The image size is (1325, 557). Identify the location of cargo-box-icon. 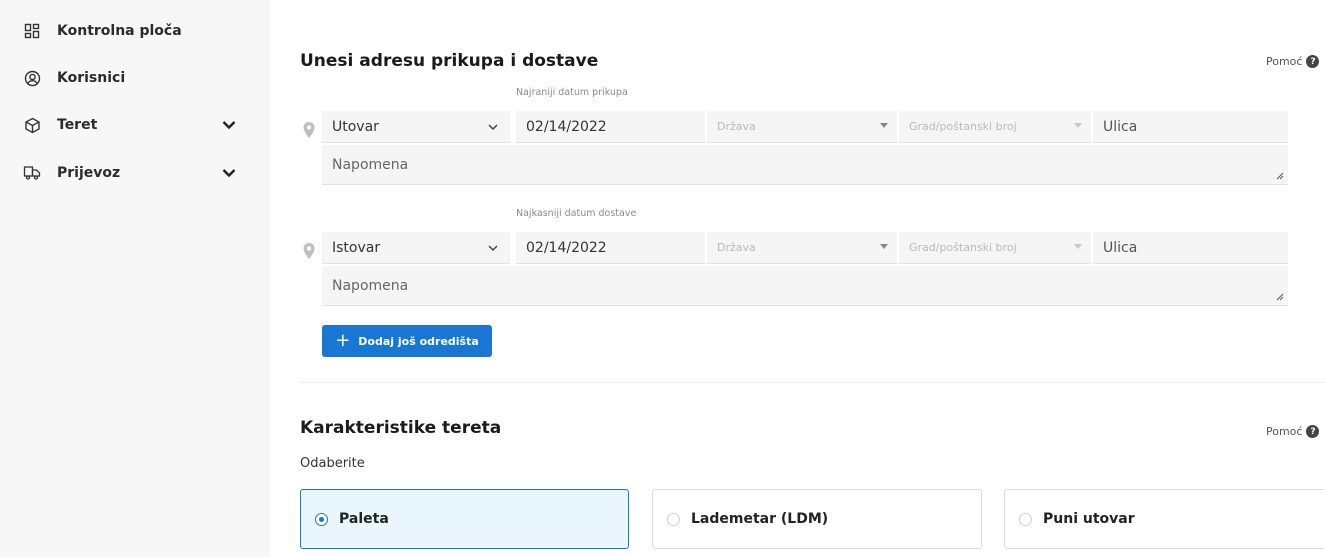
(32, 125).